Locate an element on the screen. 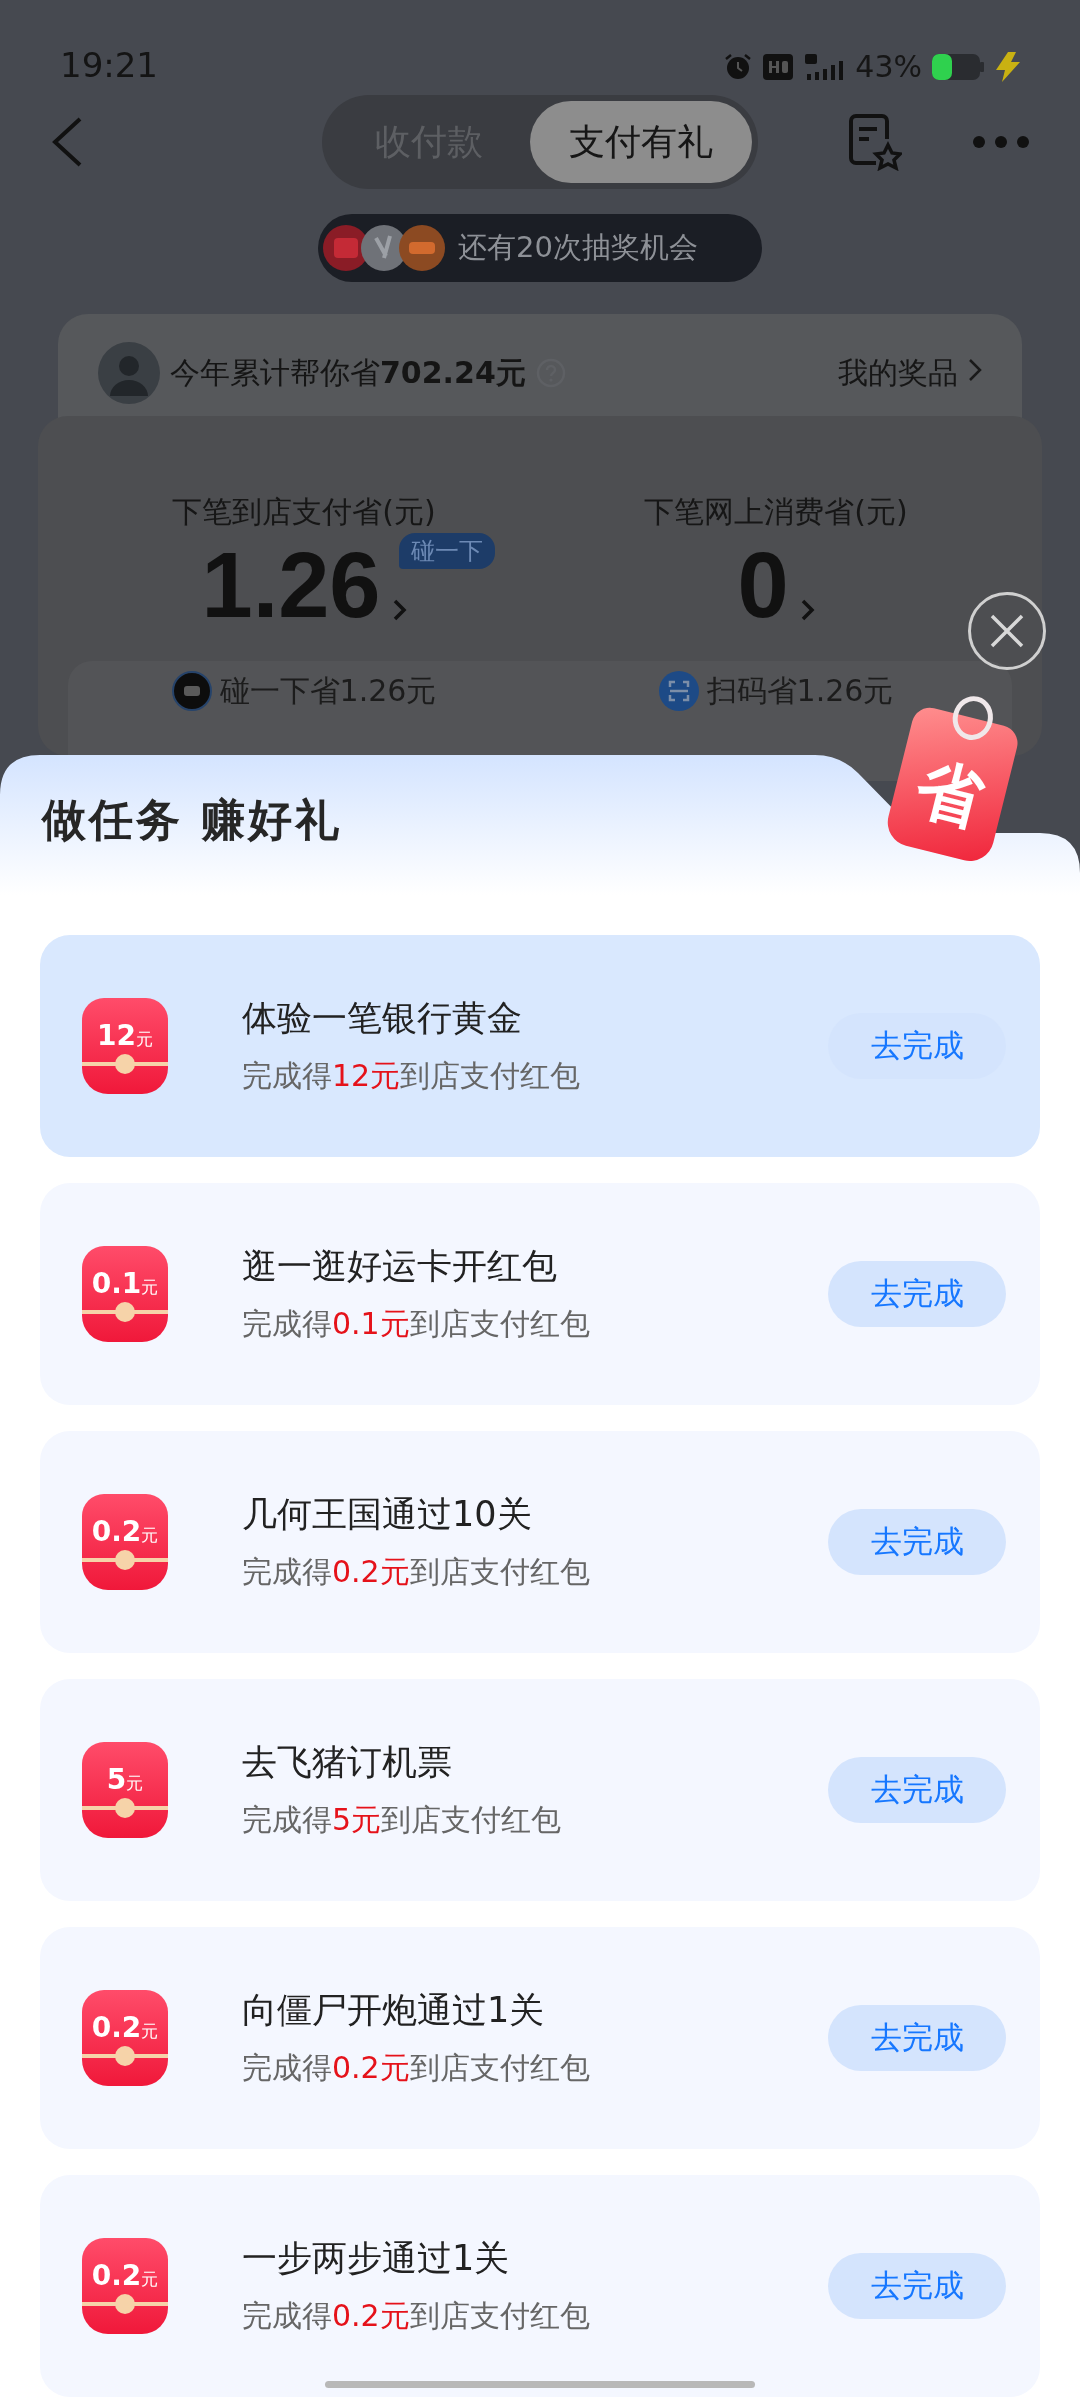  envelope-icon: 0.1元 is located at coordinates (125, 1294).